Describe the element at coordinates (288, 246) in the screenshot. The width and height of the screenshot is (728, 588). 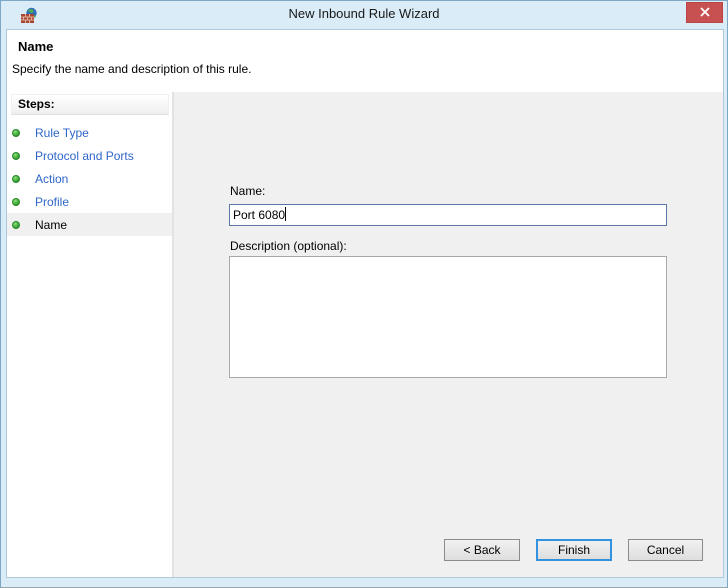
I see `description-label: Description (optional):` at that location.